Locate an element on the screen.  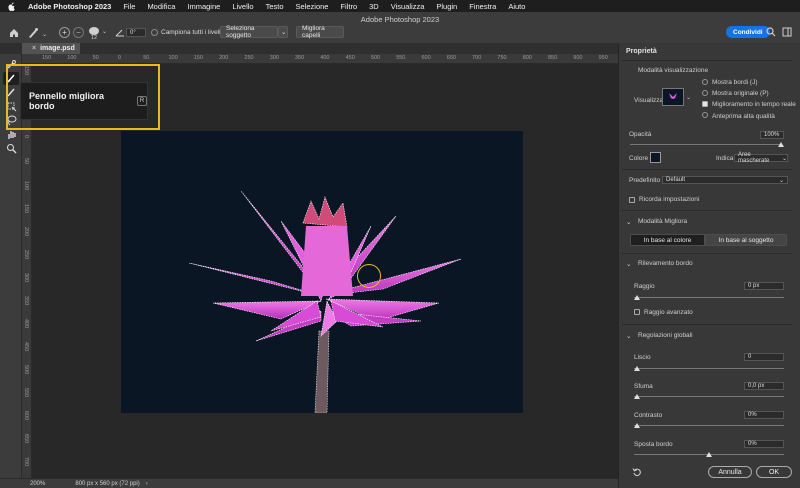
global-adjustments-heading: Regolazioni globali is located at coordinates (665, 335).